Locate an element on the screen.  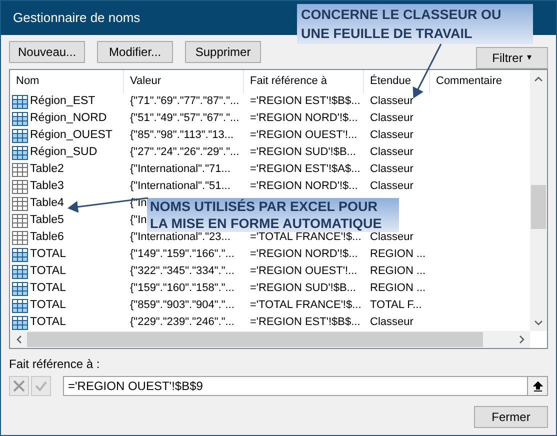
window-title: Gestionnaire de noms is located at coordinates (76, 18).